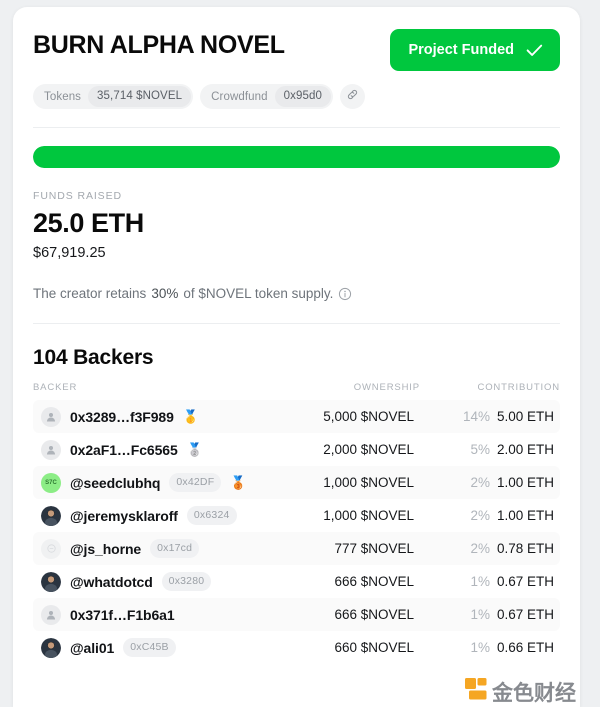 The height and width of the screenshot is (707, 600). What do you see at coordinates (88, 223) in the screenshot?
I see `funds-raised-eth: 25.0 ETH` at bounding box center [88, 223].